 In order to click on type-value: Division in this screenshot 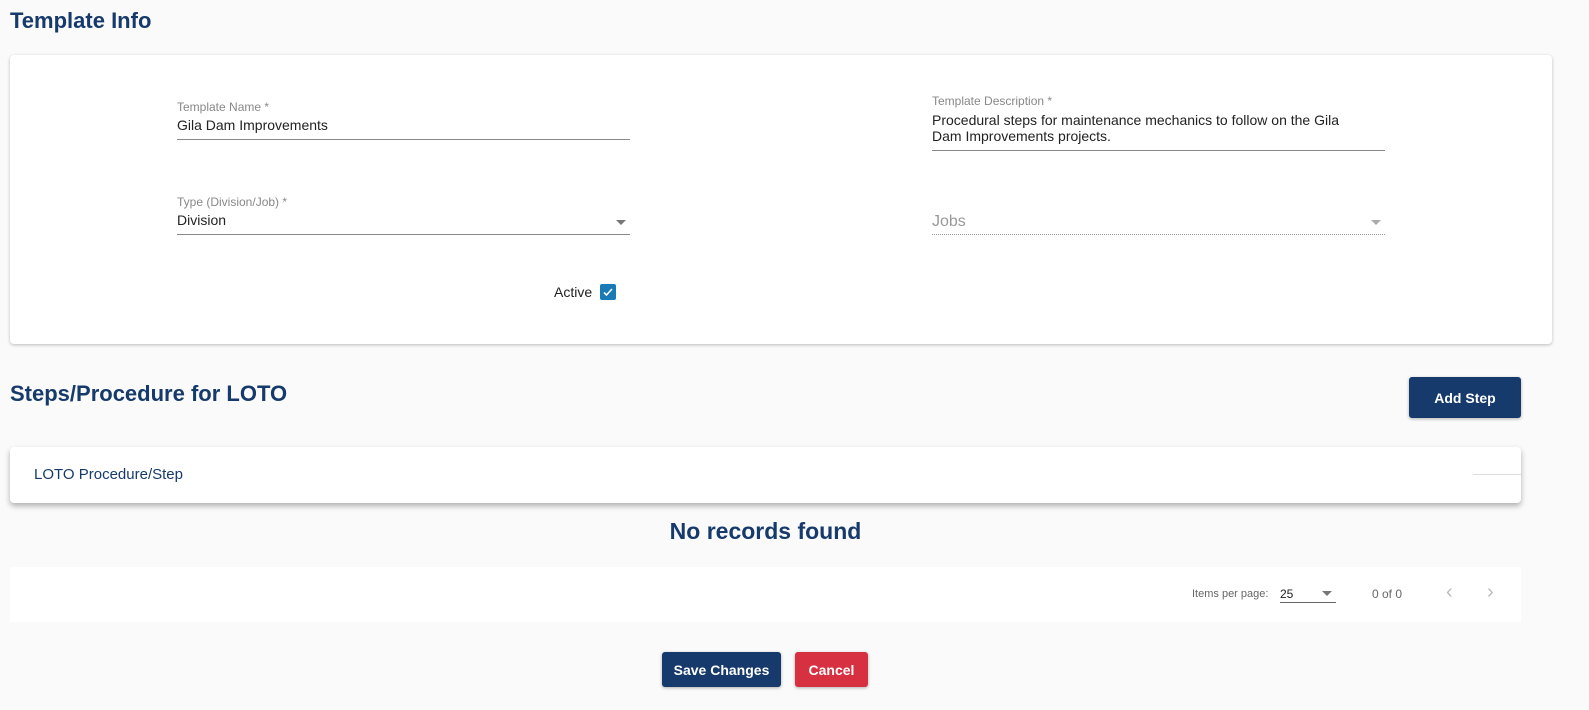, I will do `click(403, 223)`.